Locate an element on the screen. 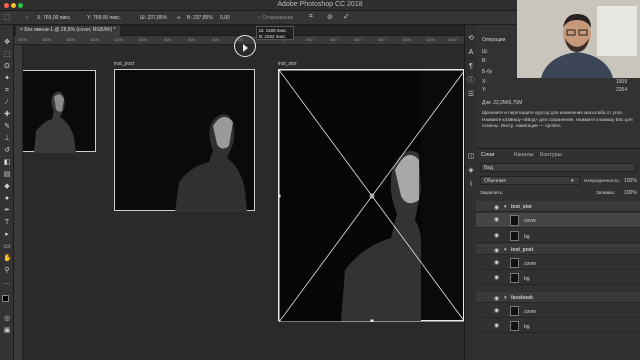  commit-transform-icon: ✓ is located at coordinates (346, 16).